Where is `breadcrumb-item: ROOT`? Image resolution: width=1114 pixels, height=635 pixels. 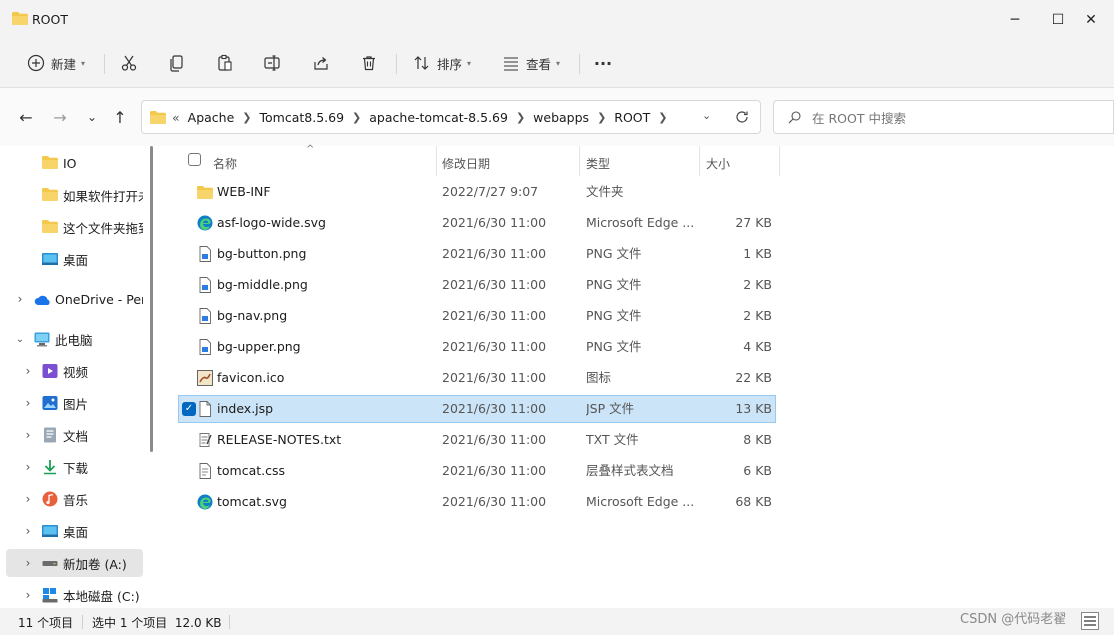 breadcrumb-item: ROOT is located at coordinates (632, 117).